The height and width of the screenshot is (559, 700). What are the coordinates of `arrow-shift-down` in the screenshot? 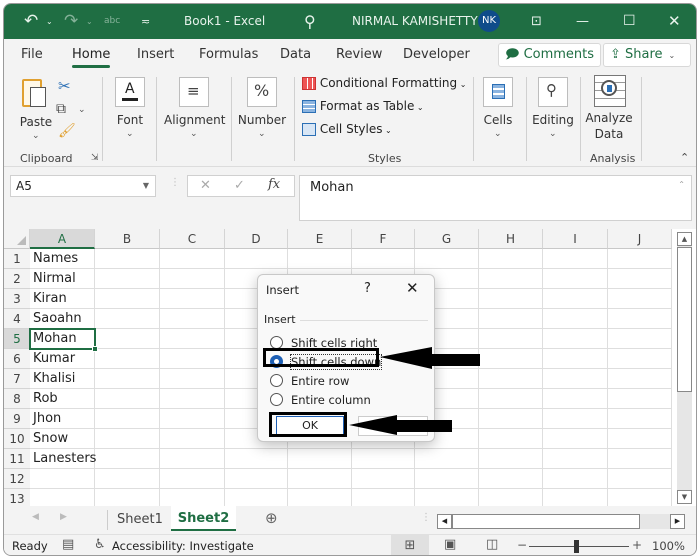 It's located at (430, 358).